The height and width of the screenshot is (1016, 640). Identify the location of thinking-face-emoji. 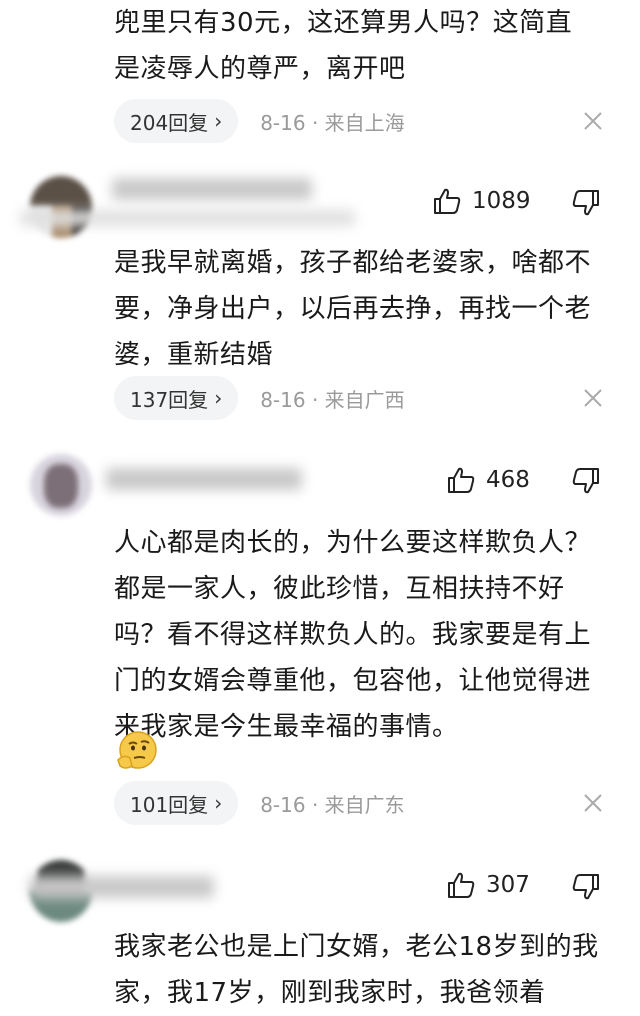
(137, 750).